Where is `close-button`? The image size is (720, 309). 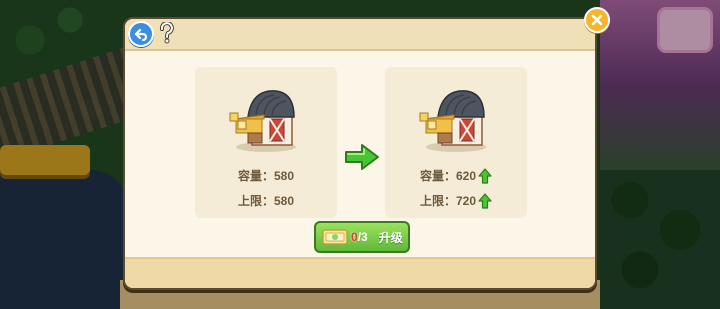
close-button is located at coordinates (597, 20).